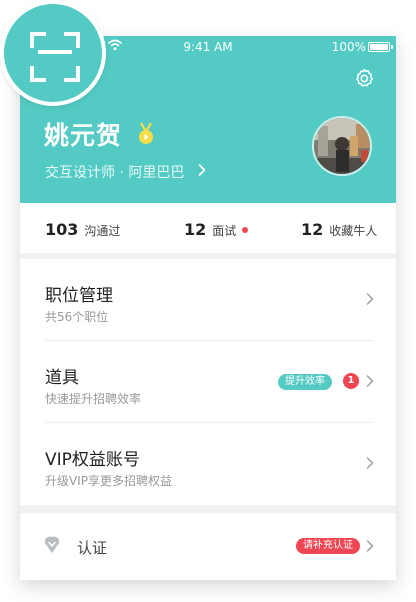  What do you see at coordinates (245, 230) in the screenshot?
I see `notification-dot` at bounding box center [245, 230].